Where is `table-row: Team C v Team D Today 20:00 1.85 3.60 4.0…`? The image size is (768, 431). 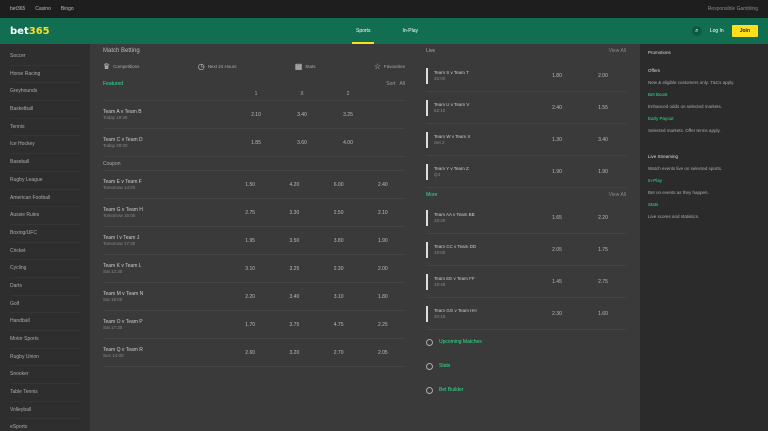 table-row: Team C v Team D Today 20:00 1.85 3.60 4.0… is located at coordinates (254, 143).